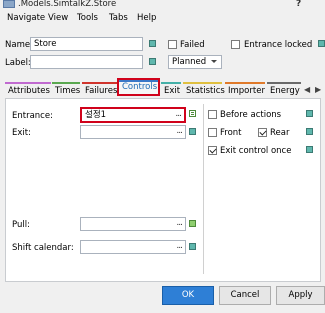  Describe the element at coordinates (251, 115) in the screenshot. I see `before-actions-label: Before actions` at that location.